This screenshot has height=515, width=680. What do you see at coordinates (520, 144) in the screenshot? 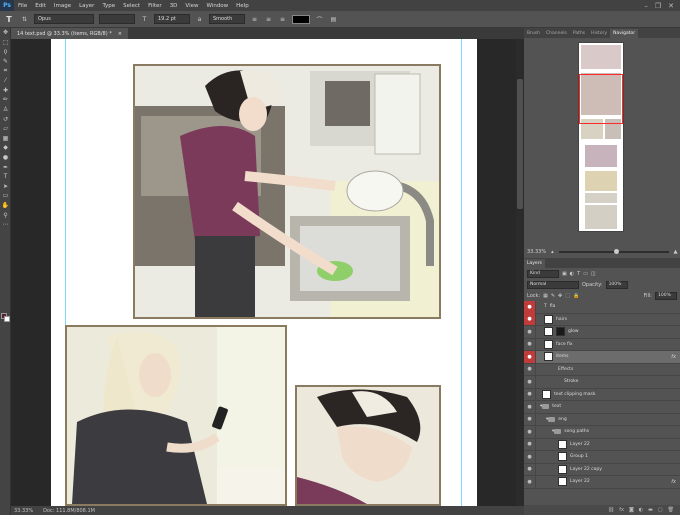
I see `scrollbar-thumb` at bounding box center [520, 144].